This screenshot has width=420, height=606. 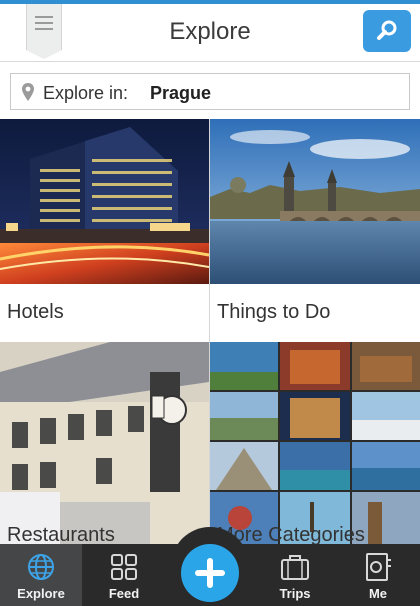 I want to click on grid-divider, so click(x=209, y=331).